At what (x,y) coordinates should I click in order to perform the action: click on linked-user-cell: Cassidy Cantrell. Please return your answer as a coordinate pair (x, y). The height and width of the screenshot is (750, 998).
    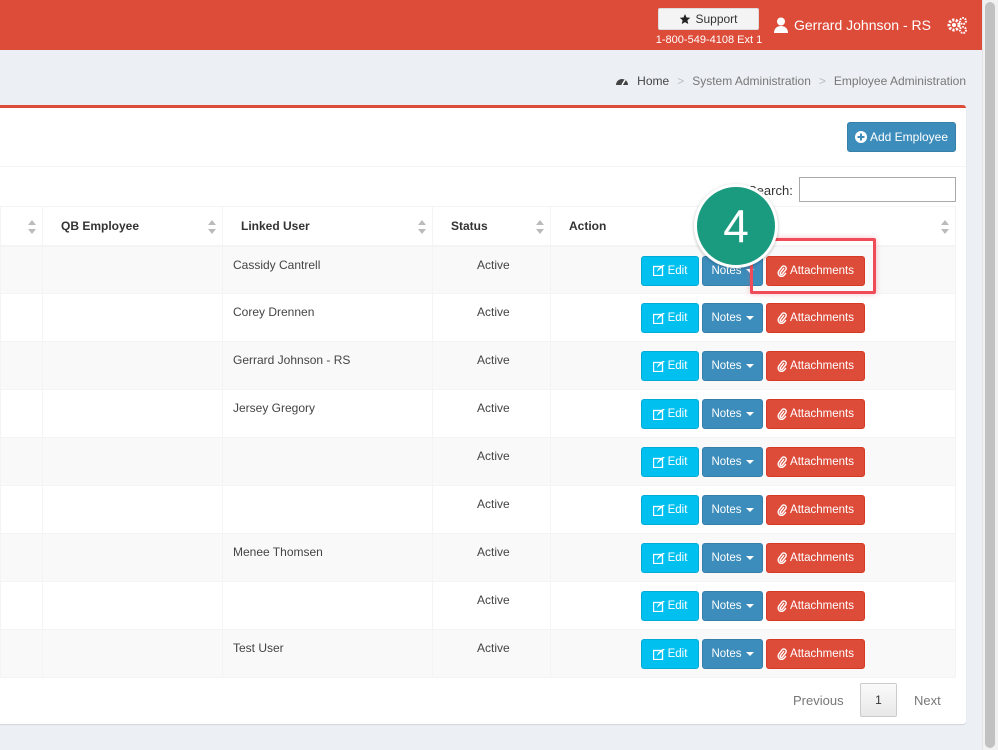
    Looking at the image, I should click on (327, 269).